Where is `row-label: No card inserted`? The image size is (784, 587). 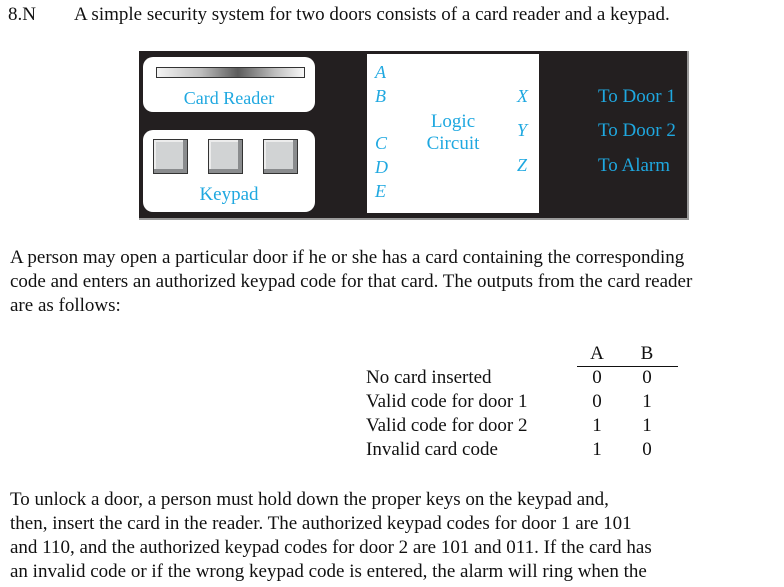 row-label: No card inserted is located at coordinates (429, 377).